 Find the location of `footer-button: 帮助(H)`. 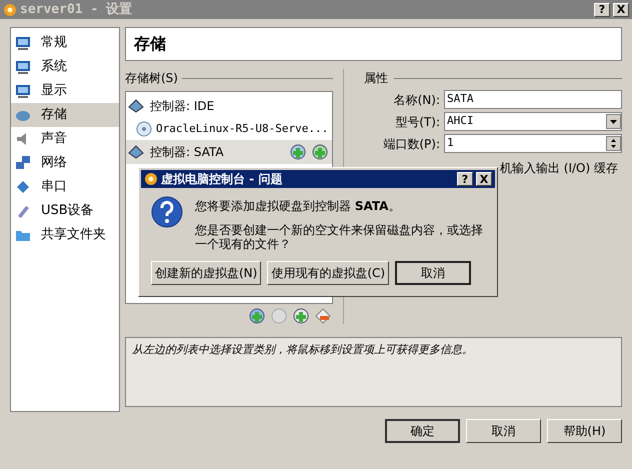

footer-button: 帮助(H) is located at coordinates (584, 431).